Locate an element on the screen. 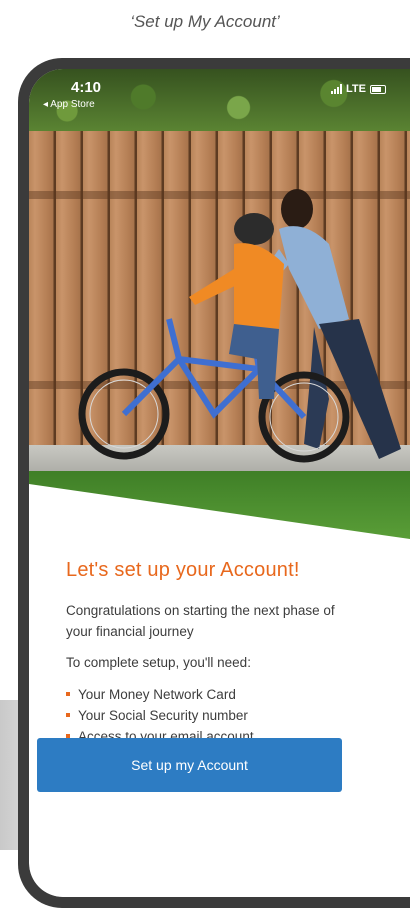  list-item: Your Social Security number is located at coordinates (238, 715).